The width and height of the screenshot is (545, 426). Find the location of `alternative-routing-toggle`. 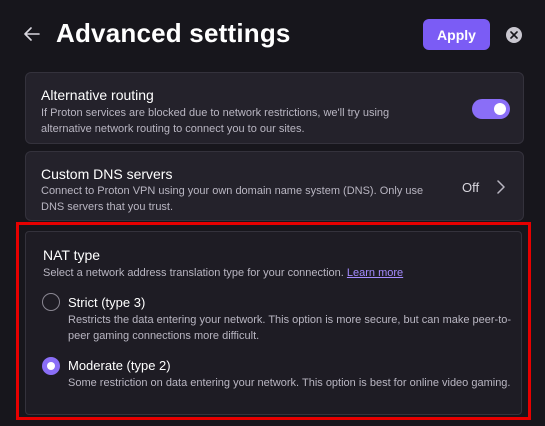

alternative-routing-toggle is located at coordinates (491, 109).